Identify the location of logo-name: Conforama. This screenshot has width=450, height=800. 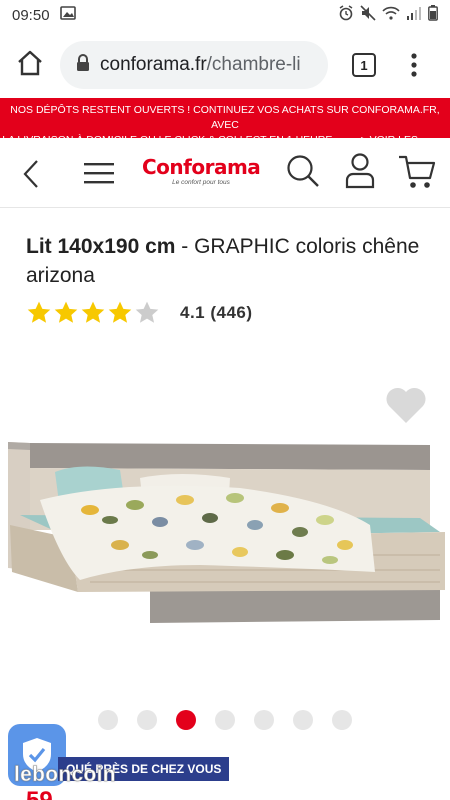
(201, 167).